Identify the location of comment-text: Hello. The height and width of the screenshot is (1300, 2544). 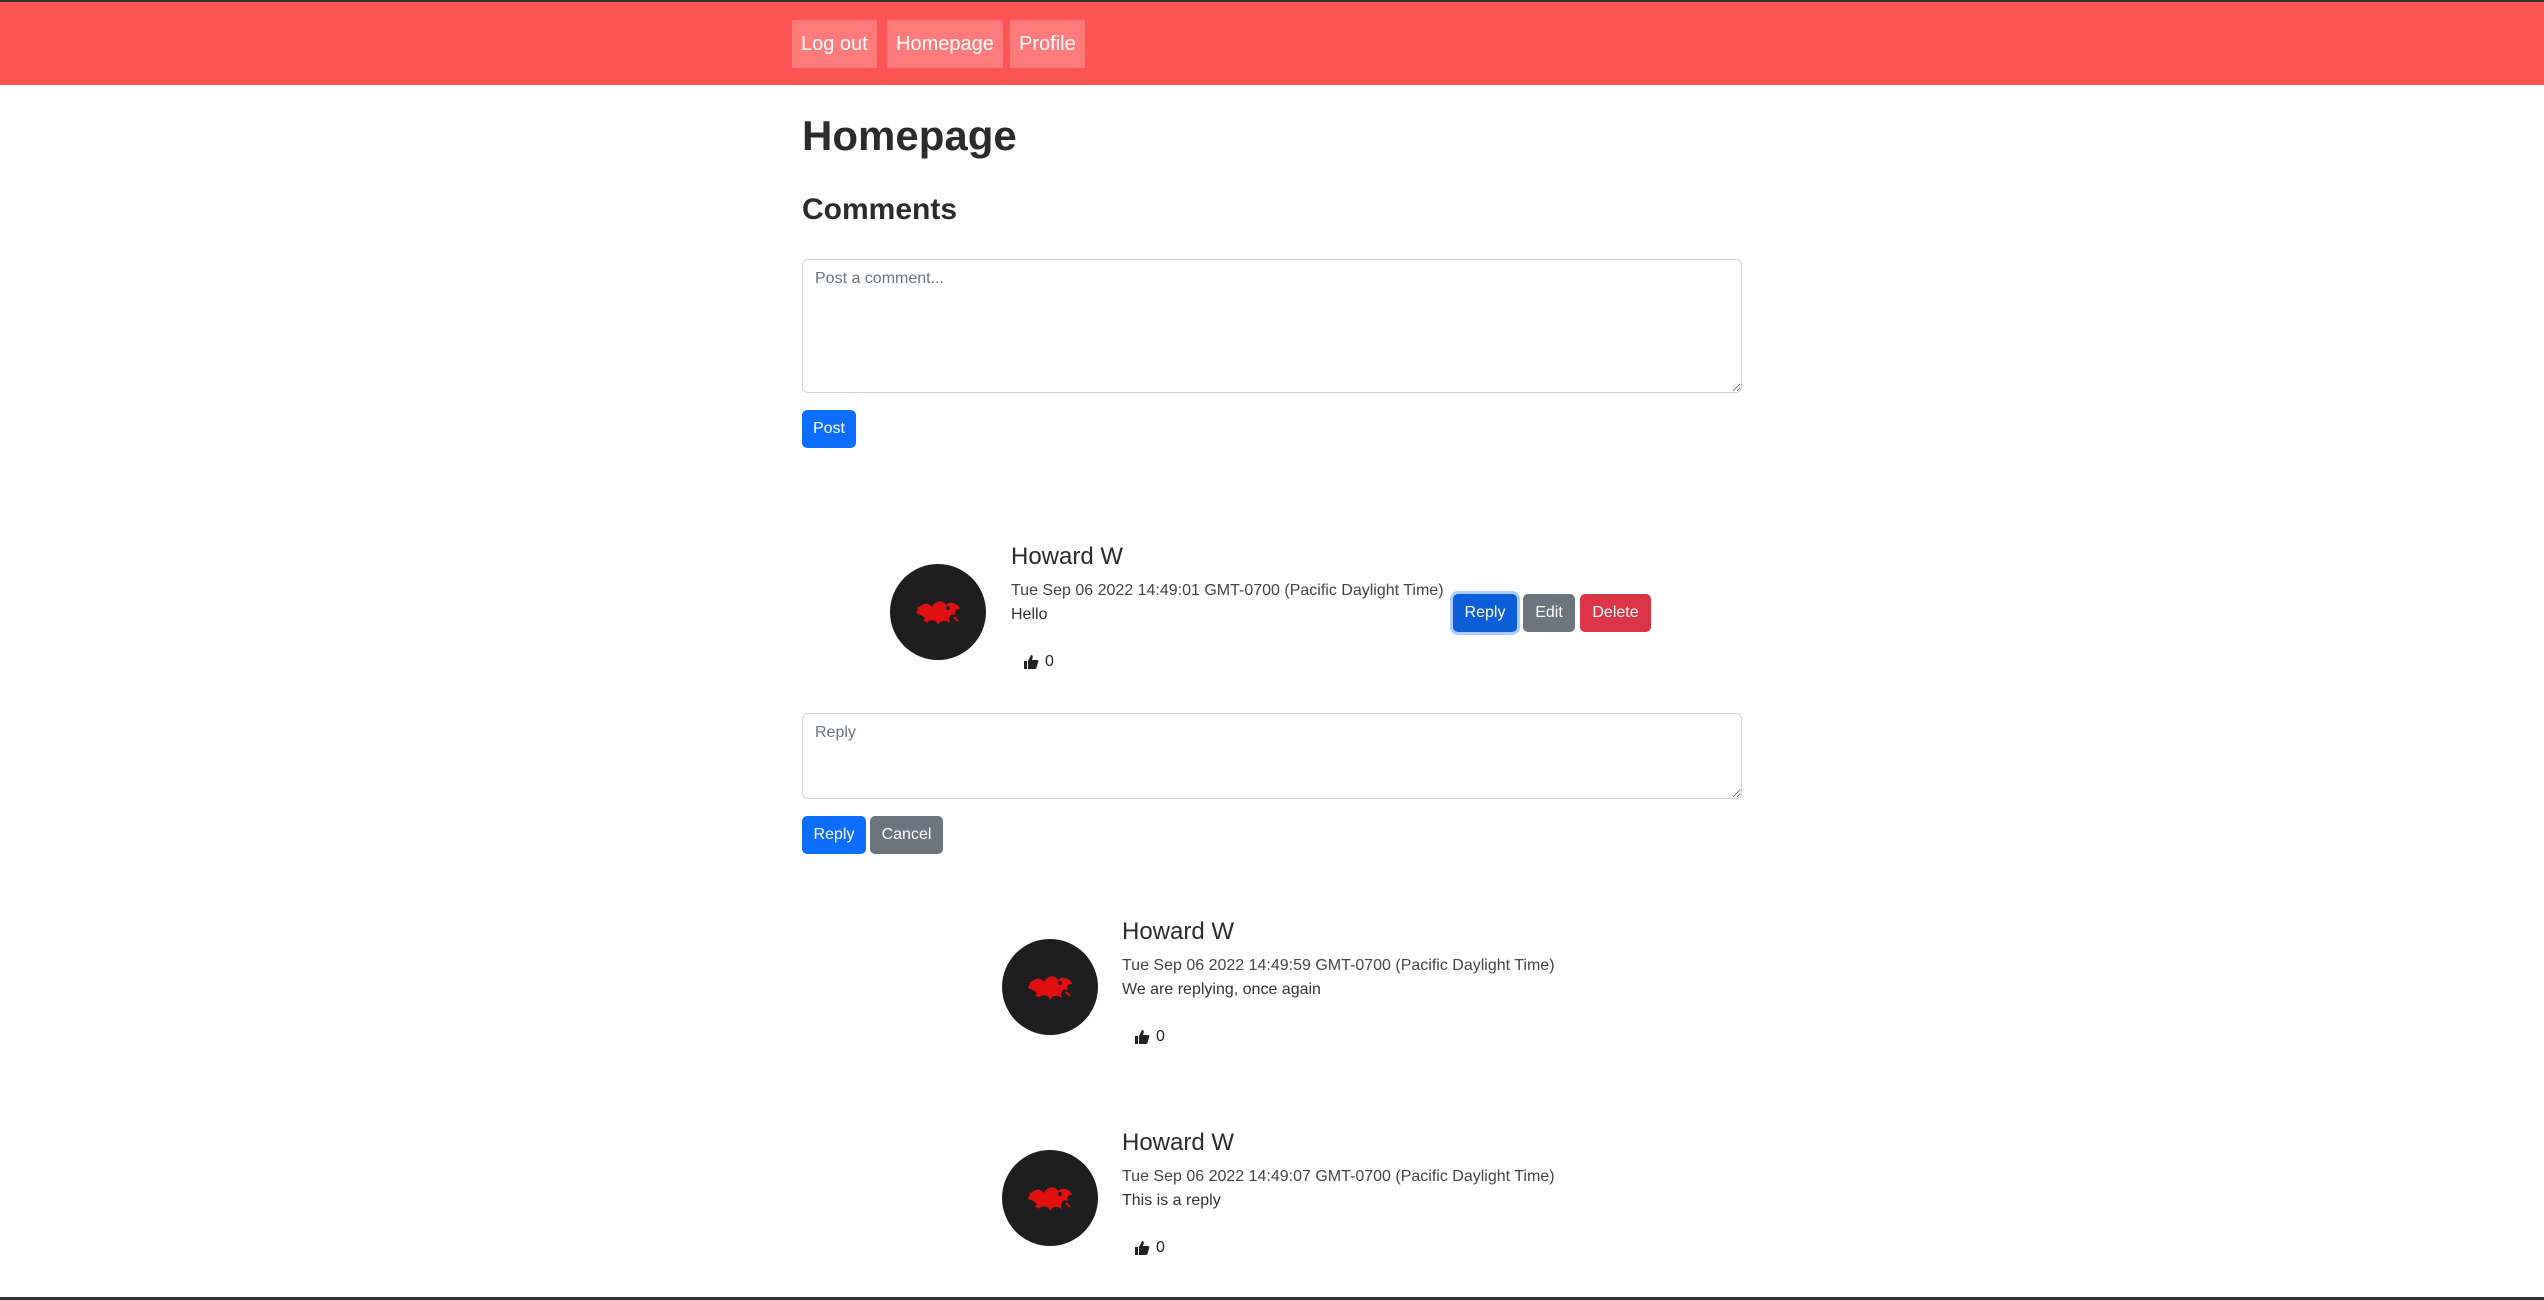
(1029, 614).